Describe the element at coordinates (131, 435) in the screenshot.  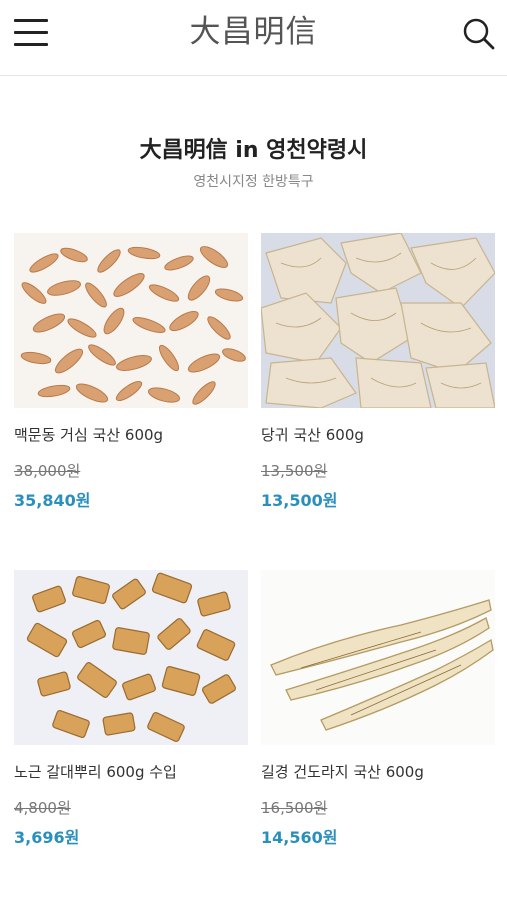
I see `product-name: 맥문동 거심 국산 600g` at that location.